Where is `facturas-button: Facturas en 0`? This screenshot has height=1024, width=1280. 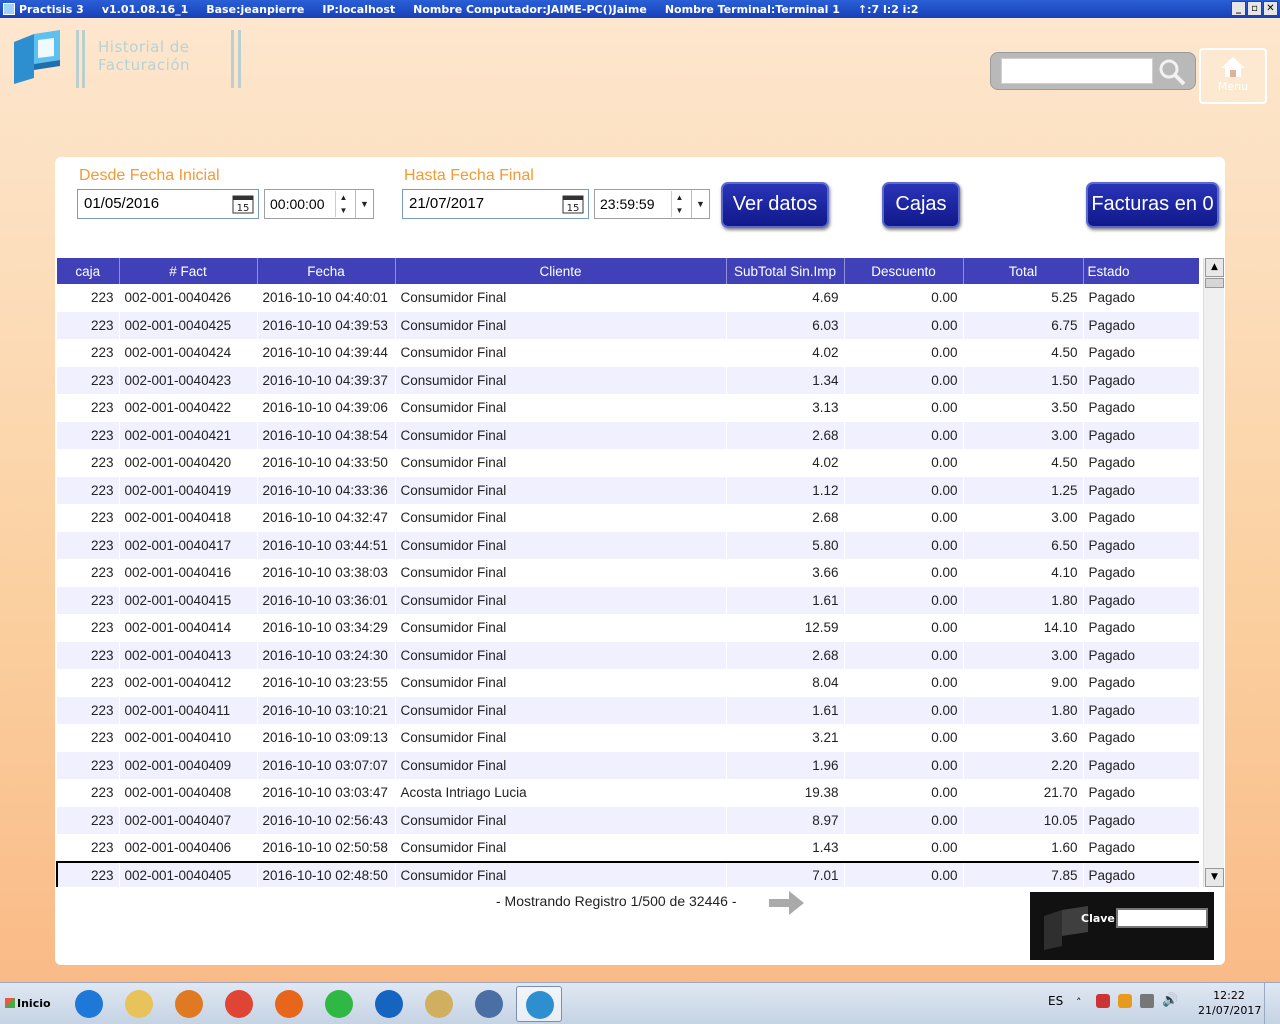
facturas-button: Facturas en 0 is located at coordinates (1152, 205).